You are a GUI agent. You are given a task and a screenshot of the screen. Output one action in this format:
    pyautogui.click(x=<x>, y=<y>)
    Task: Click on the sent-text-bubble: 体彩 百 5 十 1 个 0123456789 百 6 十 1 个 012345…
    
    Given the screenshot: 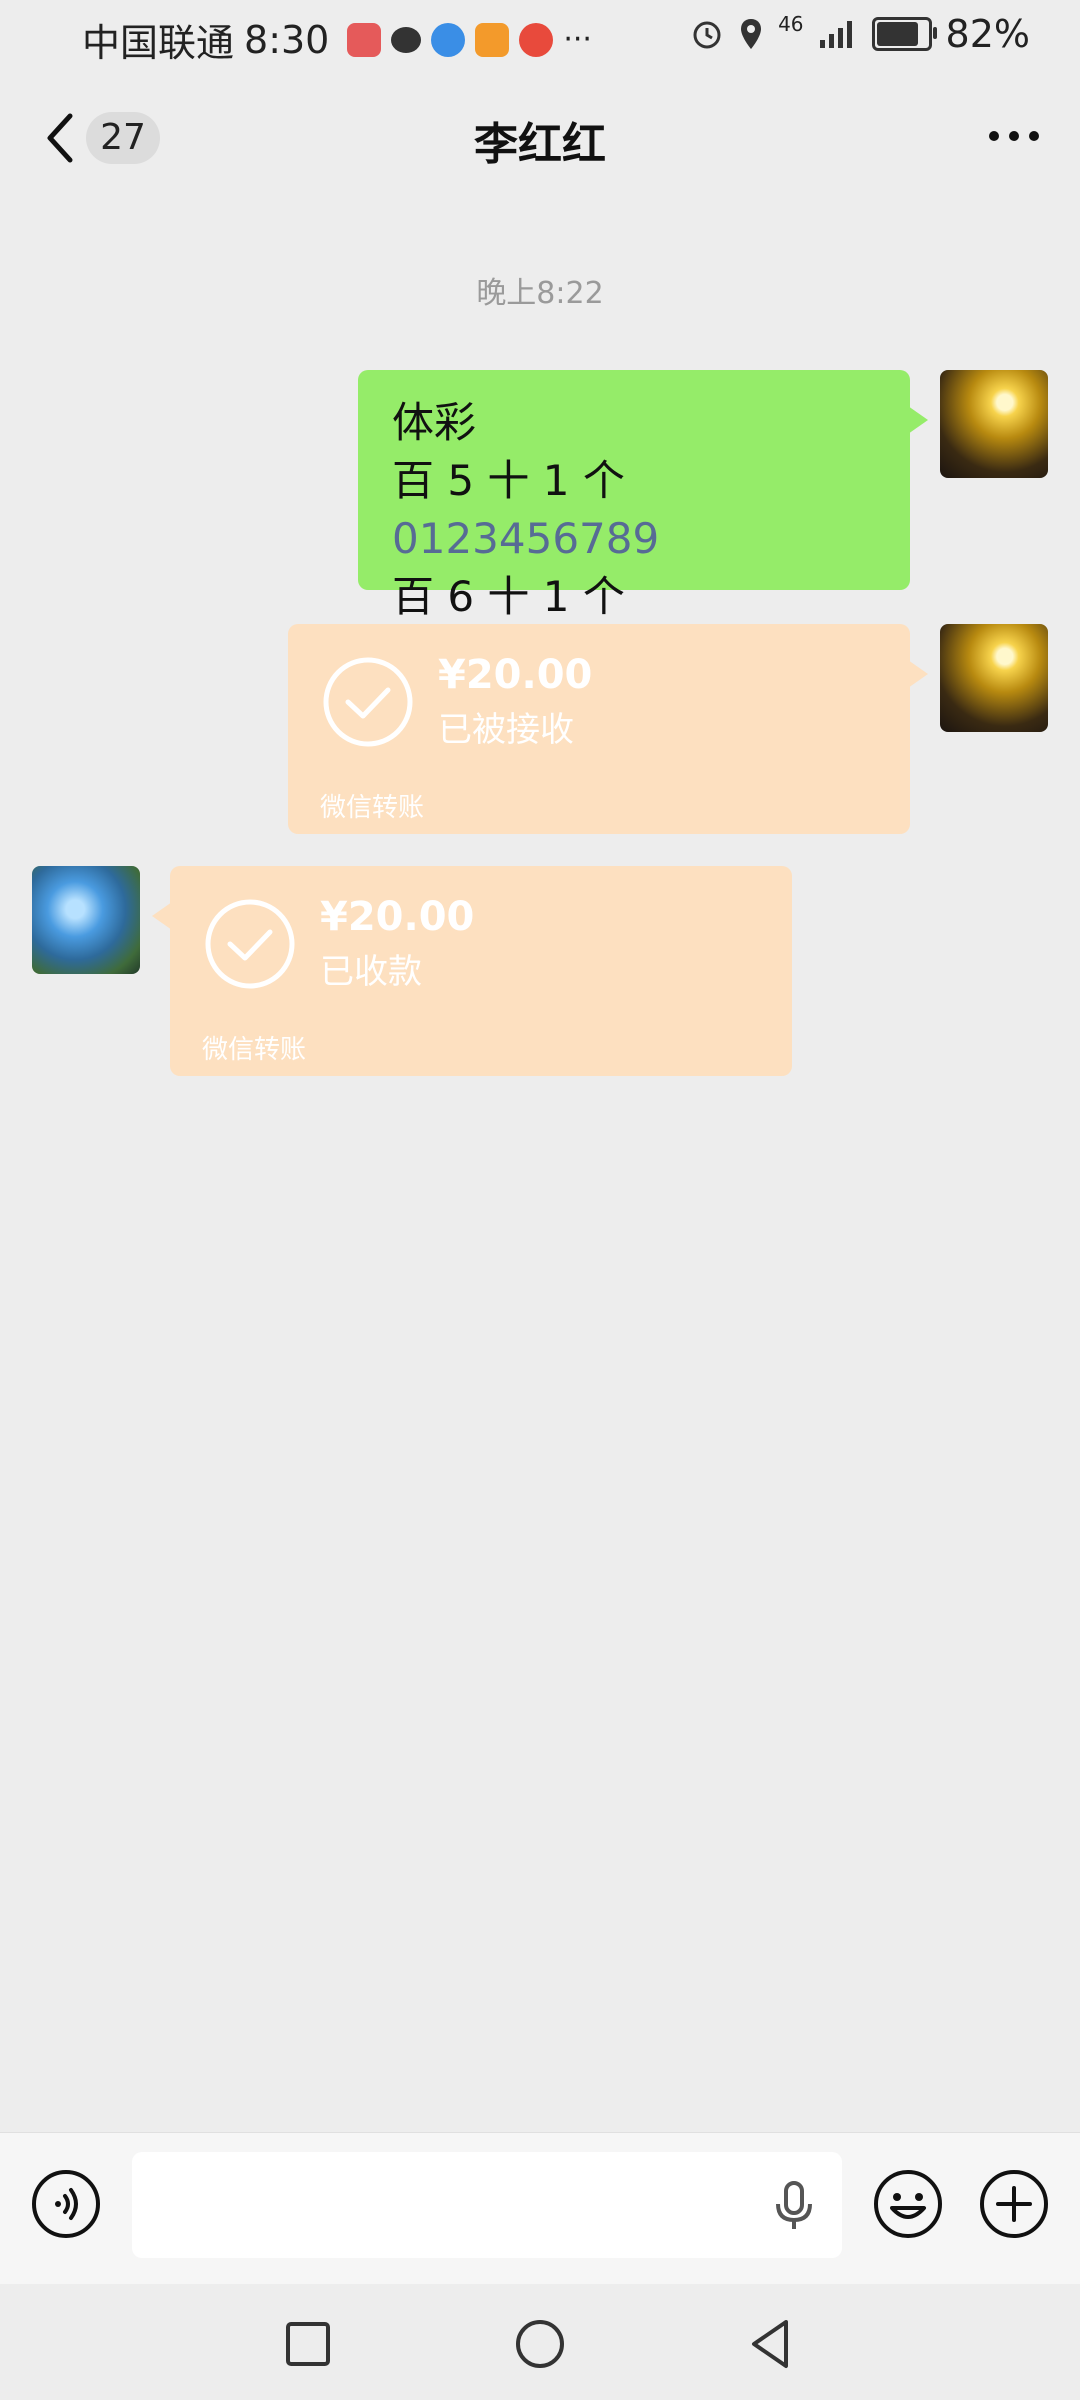 What is the action you would take?
    pyautogui.click(x=643, y=524)
    